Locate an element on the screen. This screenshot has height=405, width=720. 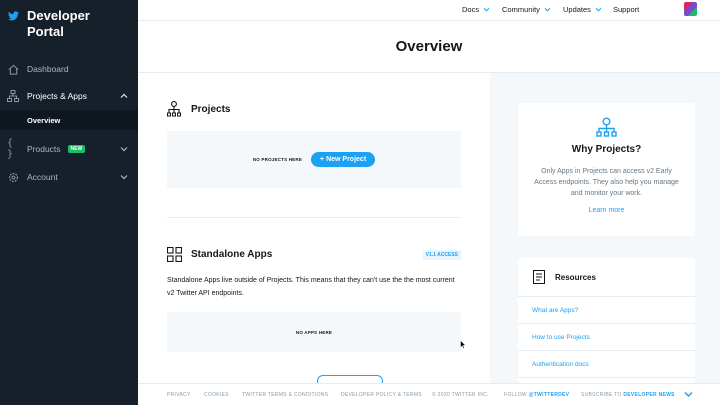
braces-icon: { } is located at coordinates (10, 149).